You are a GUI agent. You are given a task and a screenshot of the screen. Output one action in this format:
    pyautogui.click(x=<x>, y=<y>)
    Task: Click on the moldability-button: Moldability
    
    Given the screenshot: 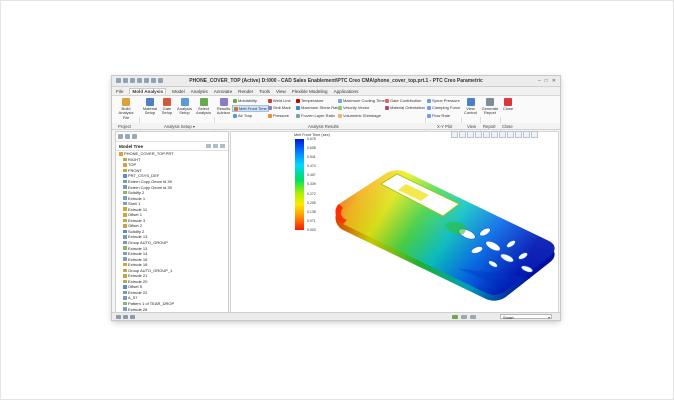 What is the action you would take?
    pyautogui.click(x=245, y=100)
    